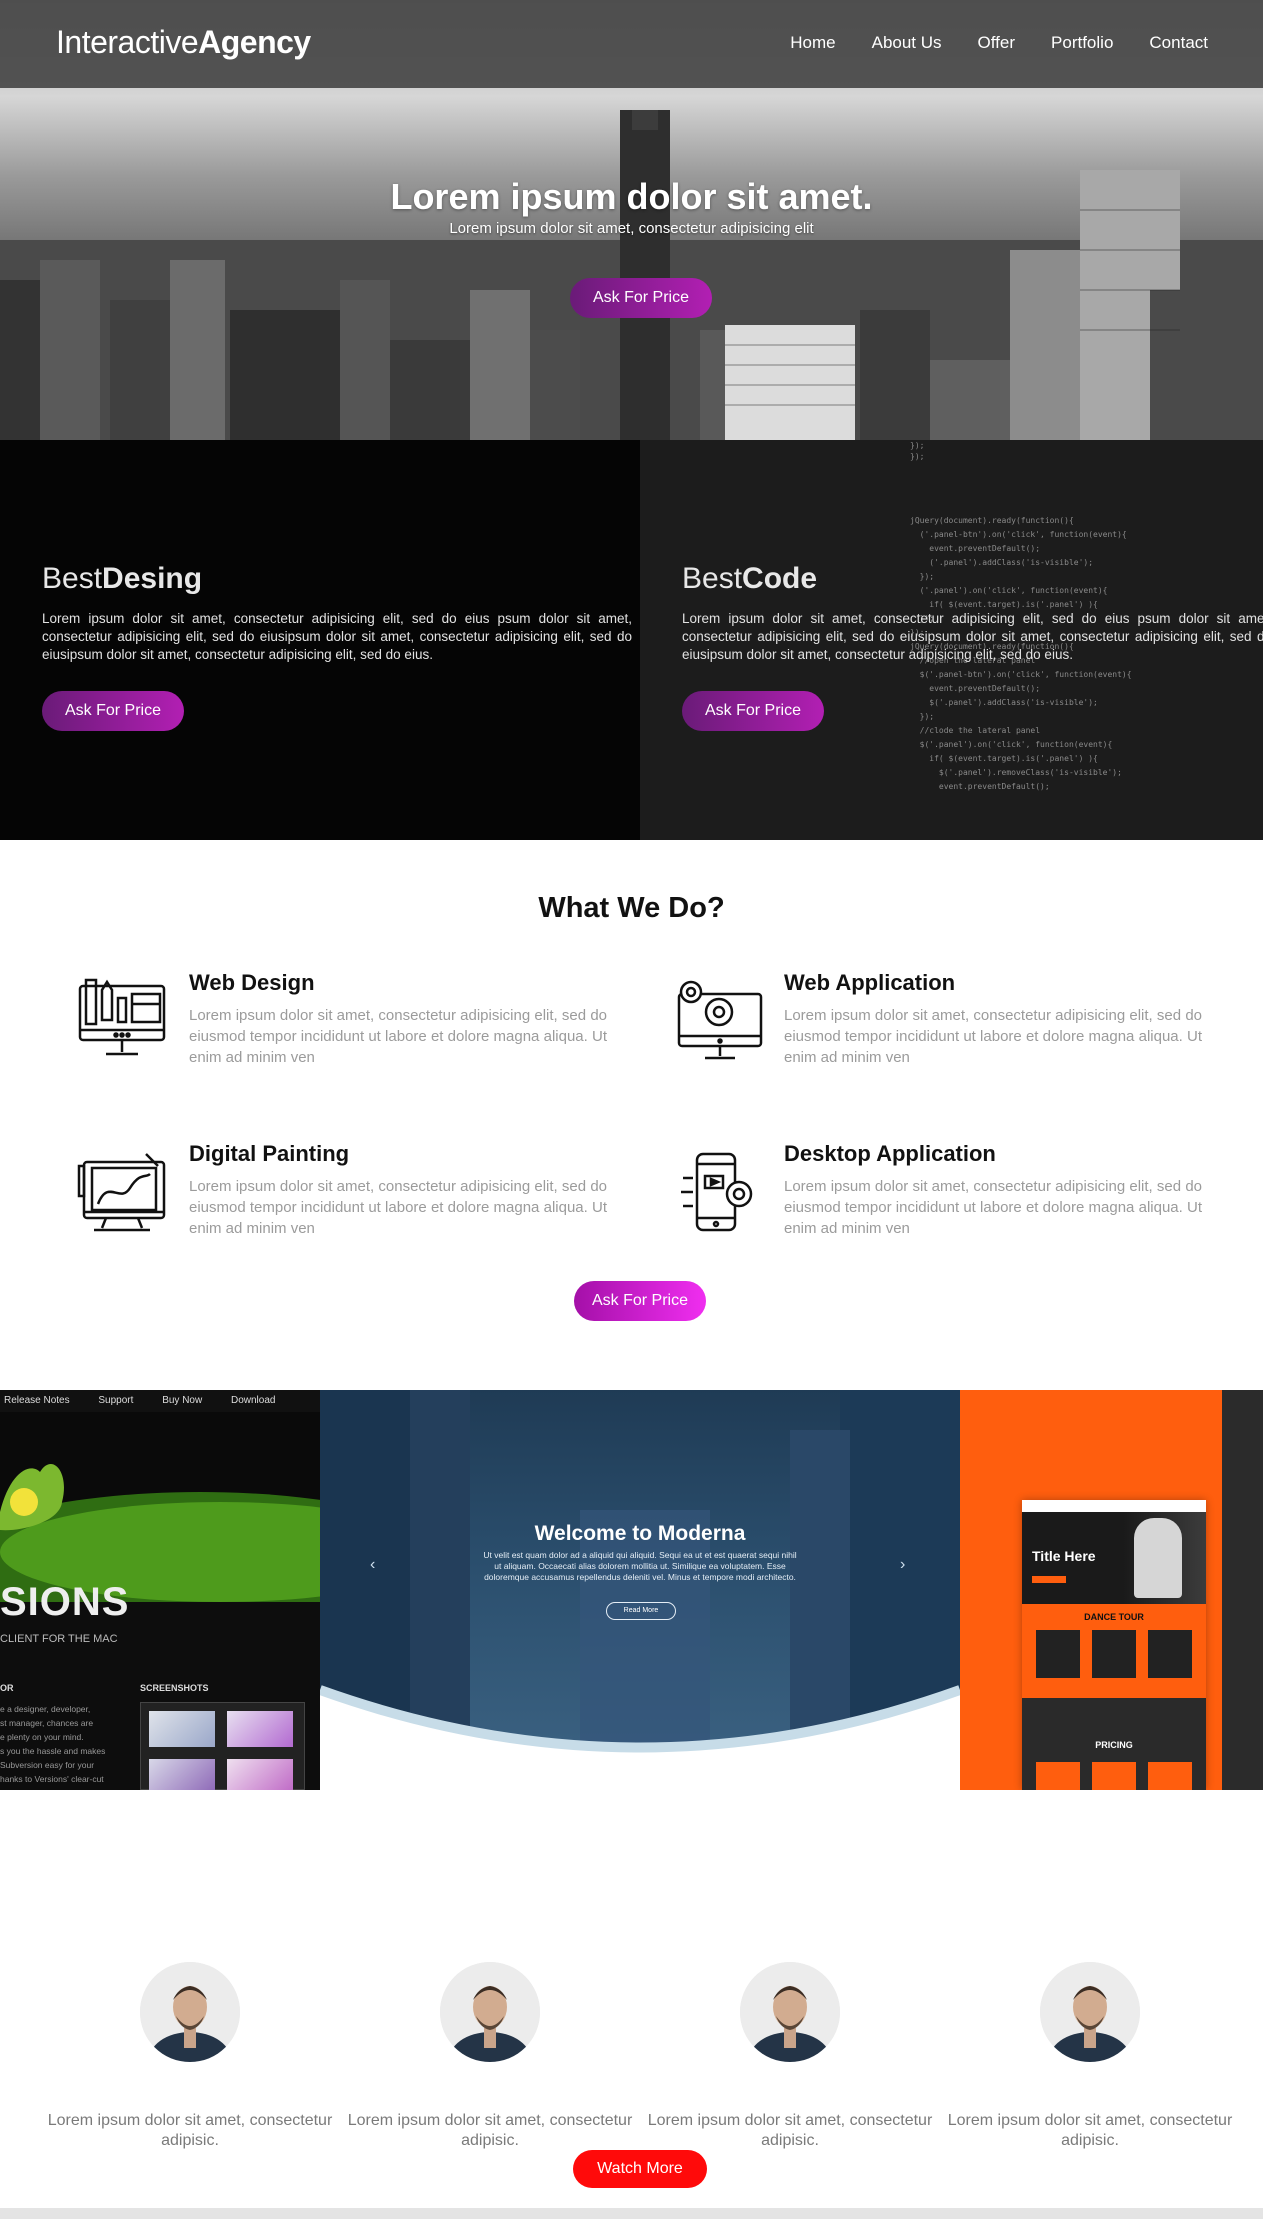 The image size is (1263, 2219). Describe the element at coordinates (1011, 744) in the screenshot. I see `code-line: $('.panel').on('click', function(event){` at that location.